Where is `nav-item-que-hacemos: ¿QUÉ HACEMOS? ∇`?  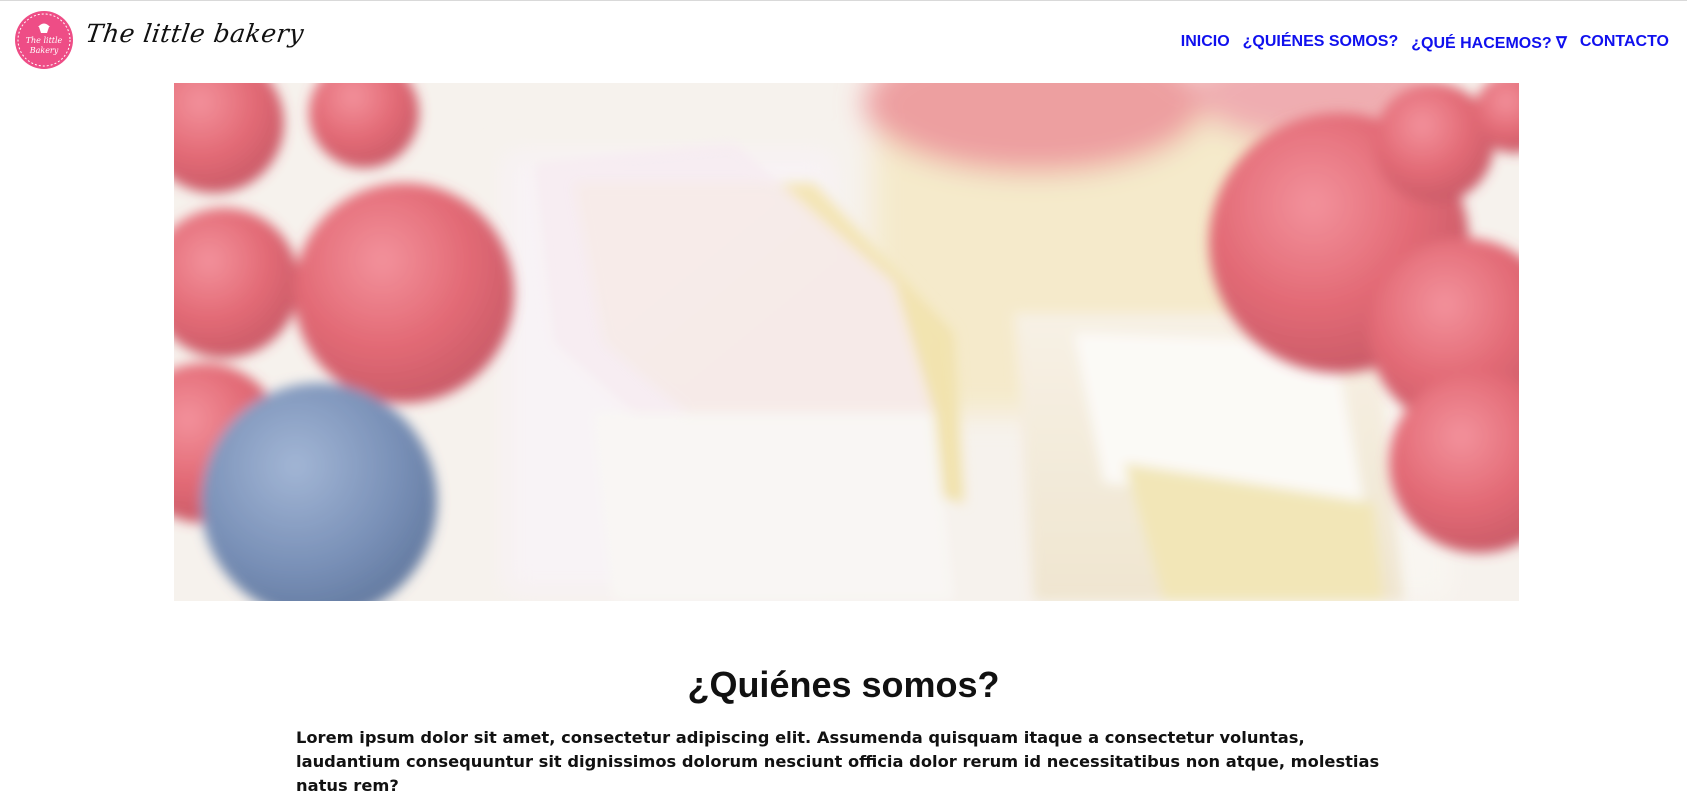
nav-item-que-hacemos: ¿QUÉ HACEMOS? ∇ is located at coordinates (1489, 43).